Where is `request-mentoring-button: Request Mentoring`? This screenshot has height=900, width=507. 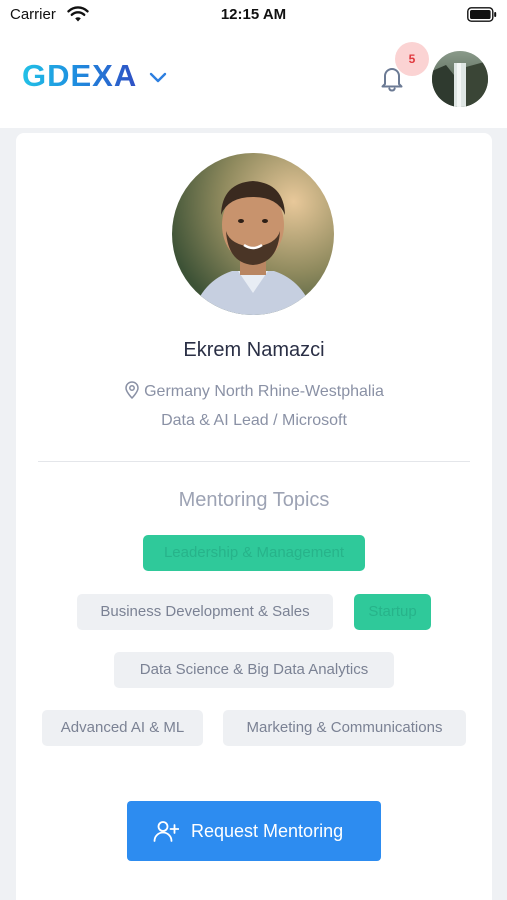 request-mentoring-button: Request Mentoring is located at coordinates (254, 831).